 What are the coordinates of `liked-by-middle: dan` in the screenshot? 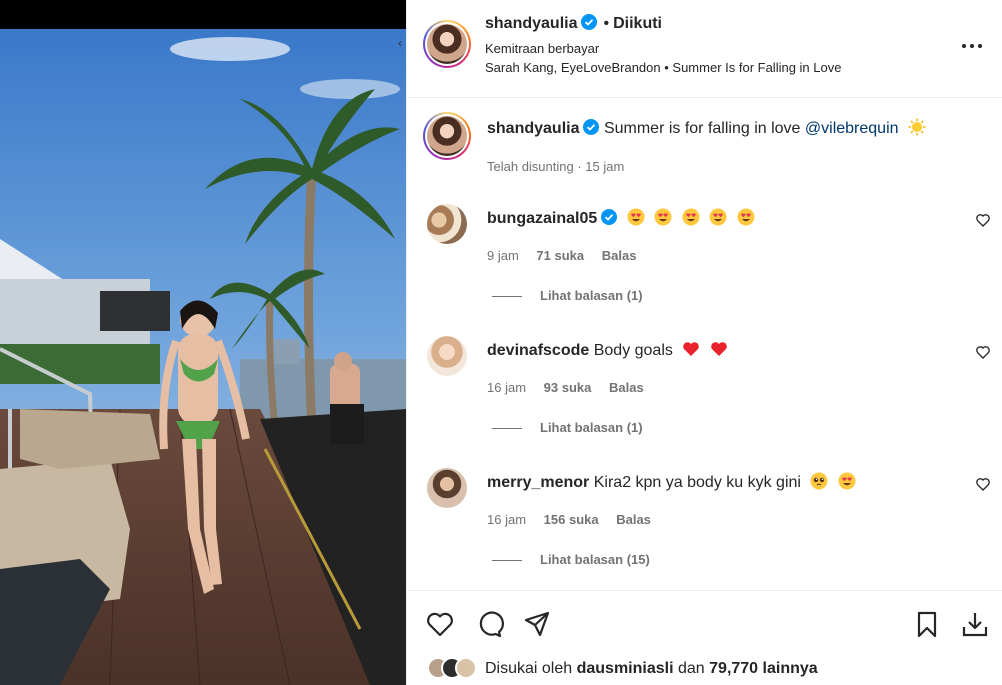 It's located at (691, 668).